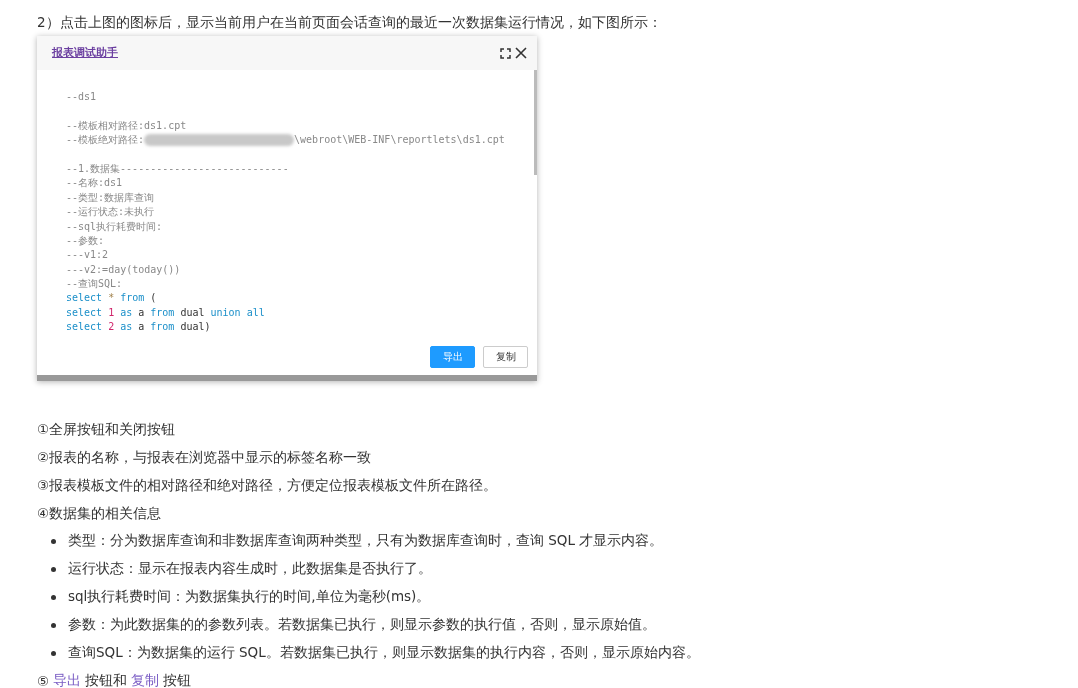 This screenshot has height=688, width=1078. What do you see at coordinates (521, 53) in the screenshot?
I see `close-icon` at bounding box center [521, 53].